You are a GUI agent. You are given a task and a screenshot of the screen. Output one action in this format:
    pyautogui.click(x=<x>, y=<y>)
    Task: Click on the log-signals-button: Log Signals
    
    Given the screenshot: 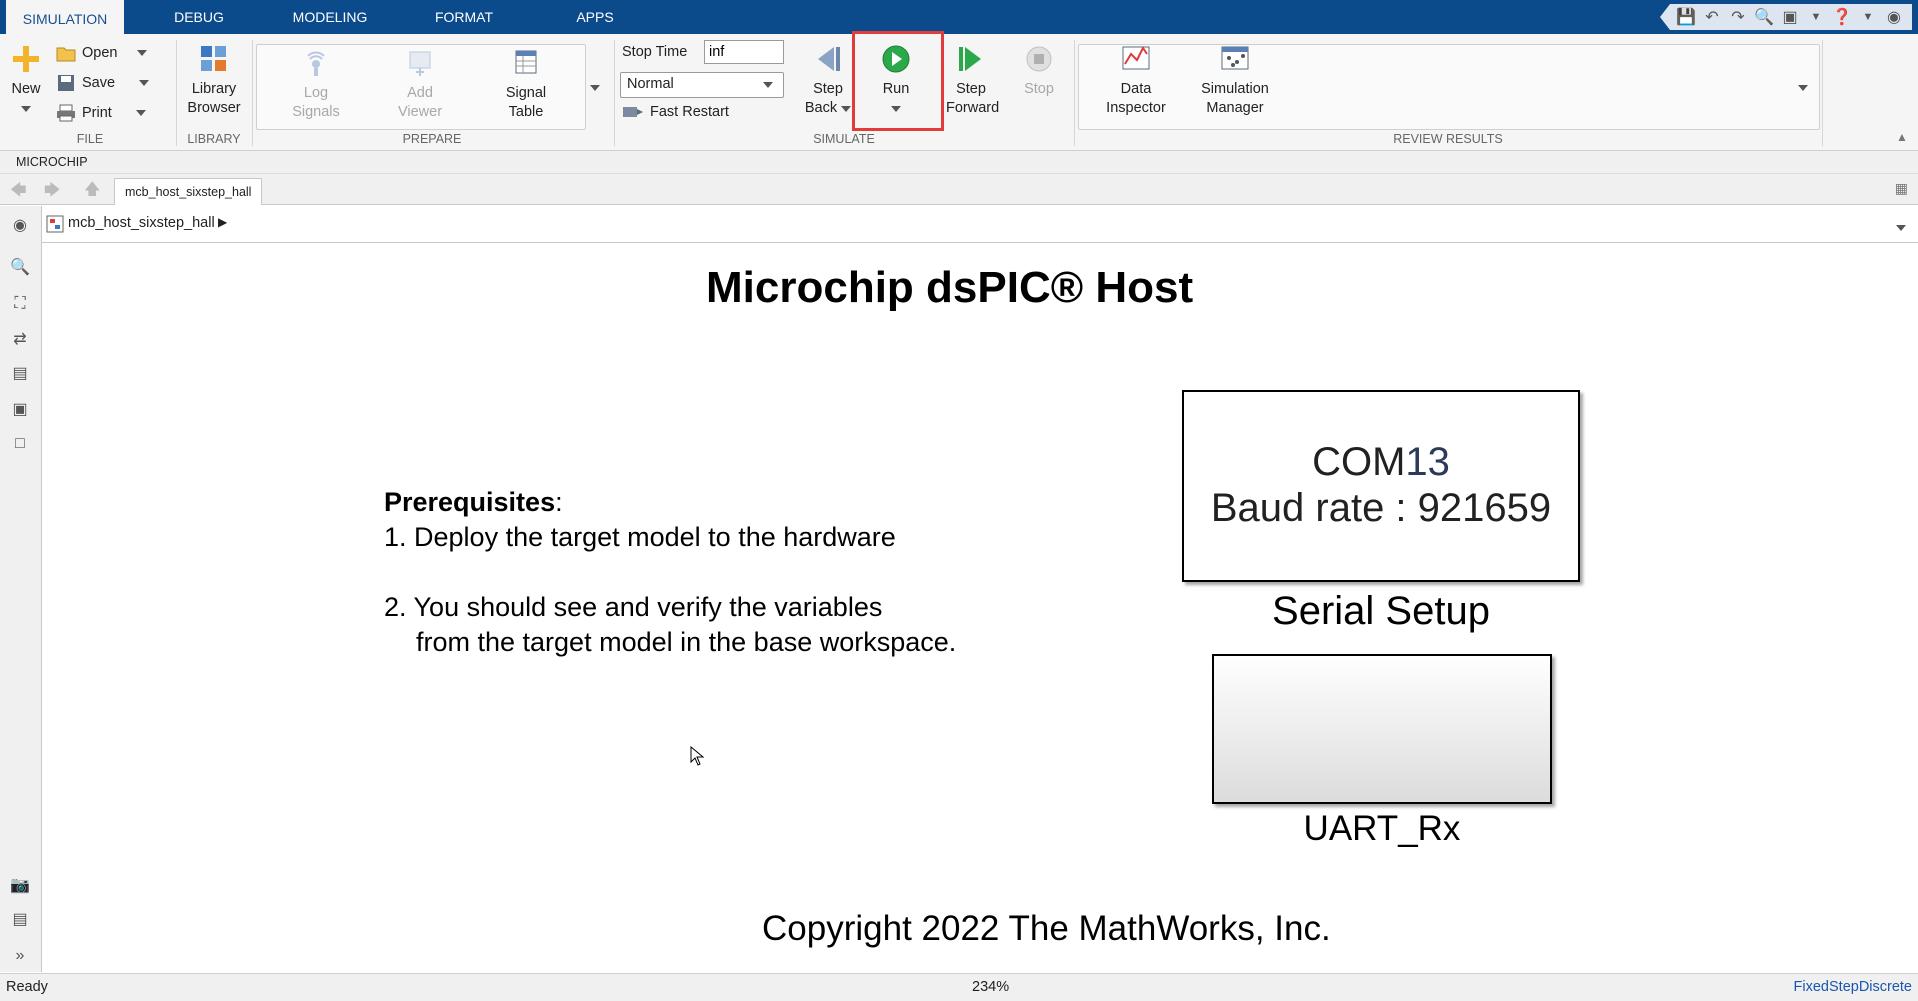 What is the action you would take?
    pyautogui.click(x=316, y=85)
    